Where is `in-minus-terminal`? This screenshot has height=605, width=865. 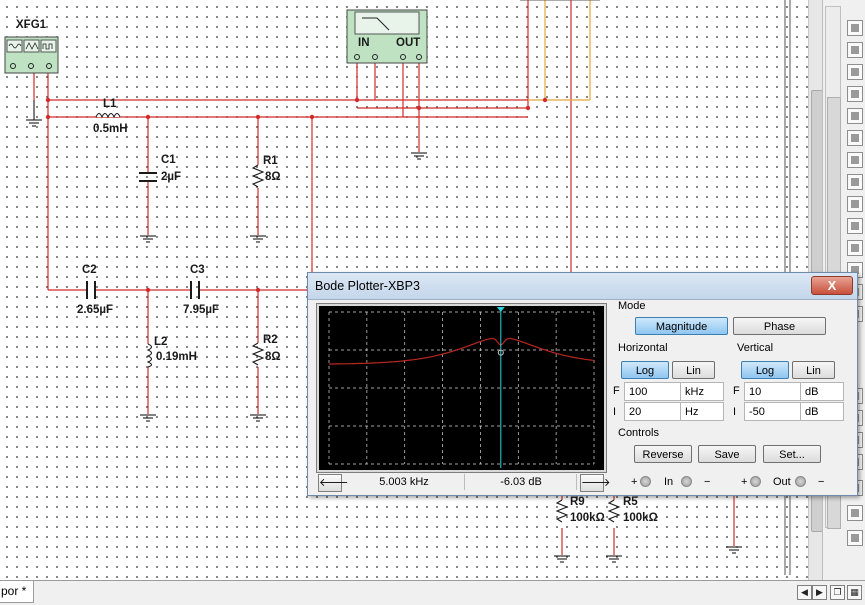
in-minus-terminal is located at coordinates (686, 481).